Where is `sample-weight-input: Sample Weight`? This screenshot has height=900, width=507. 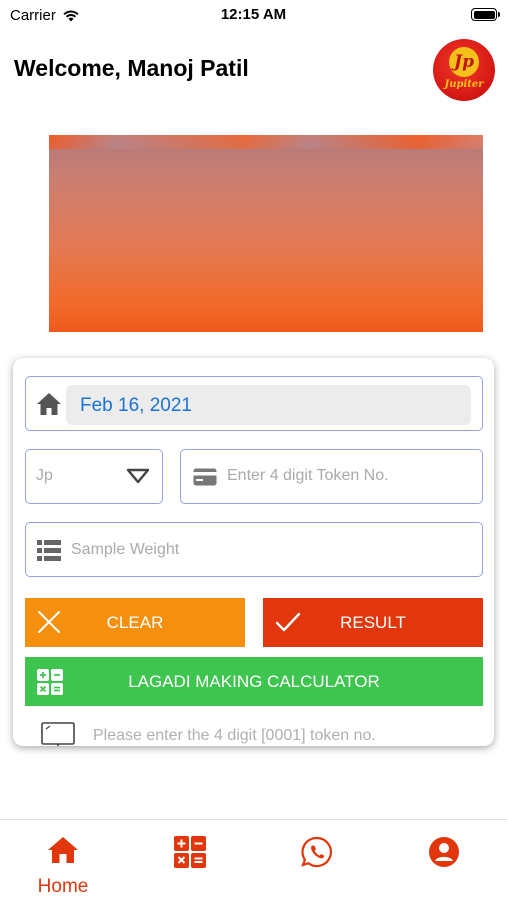 sample-weight-input: Sample Weight is located at coordinates (254, 549).